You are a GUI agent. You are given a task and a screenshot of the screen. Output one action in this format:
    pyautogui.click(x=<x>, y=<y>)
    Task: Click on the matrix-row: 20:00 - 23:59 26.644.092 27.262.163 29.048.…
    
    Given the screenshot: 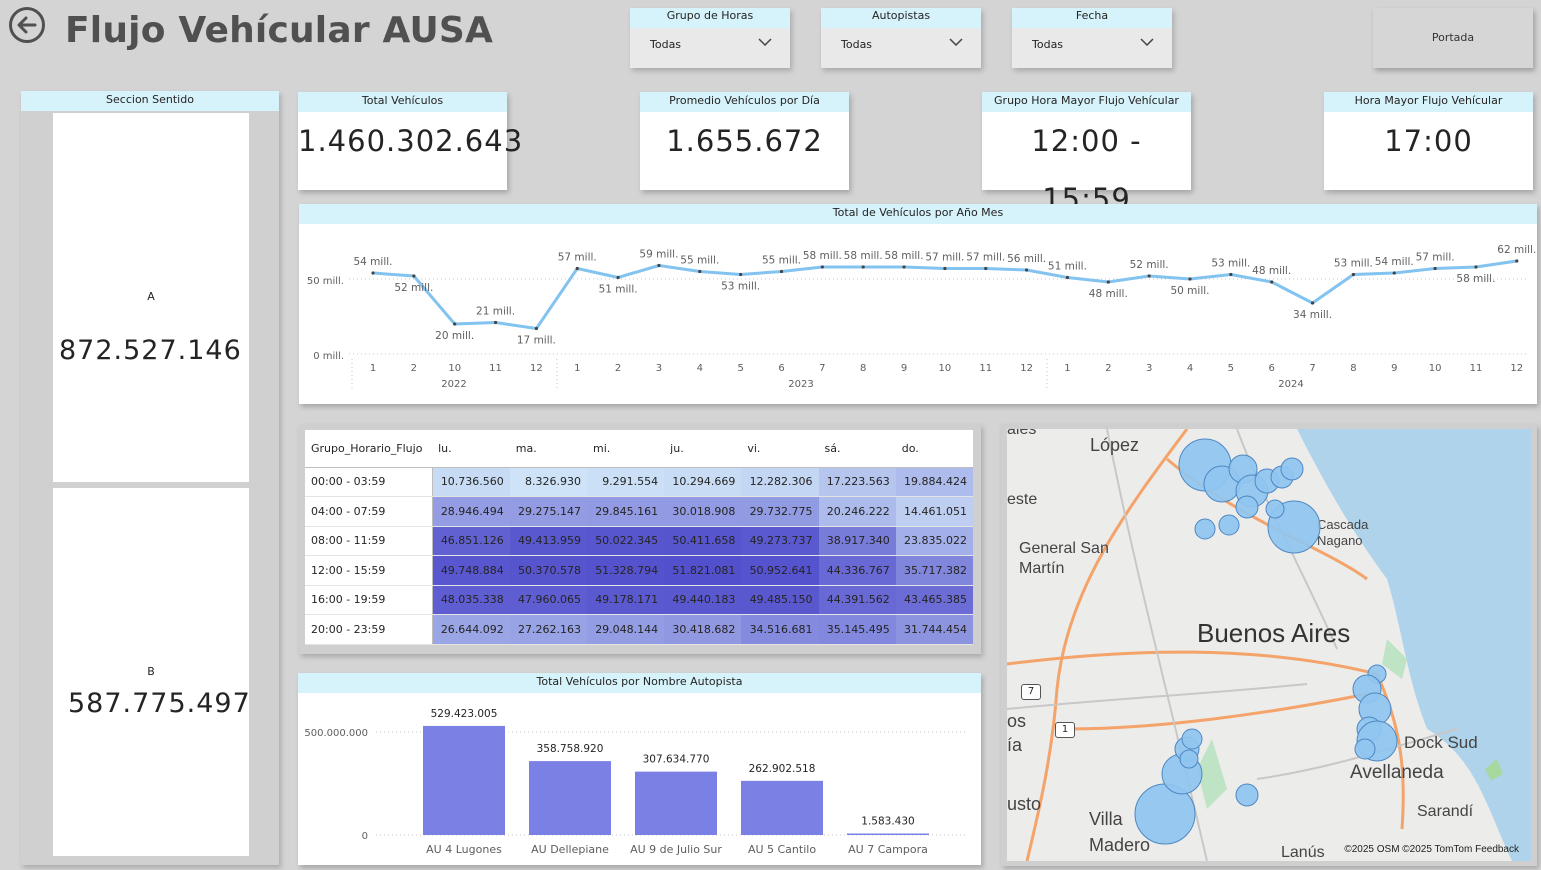 What is the action you would take?
    pyautogui.click(x=639, y=629)
    